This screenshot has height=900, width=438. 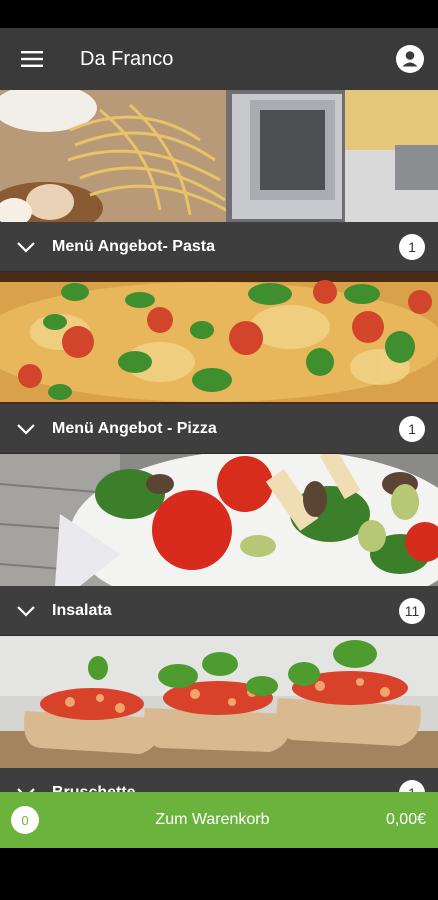 I want to click on category-row-bruschette: Bruschette 1, so click(x=219, y=780).